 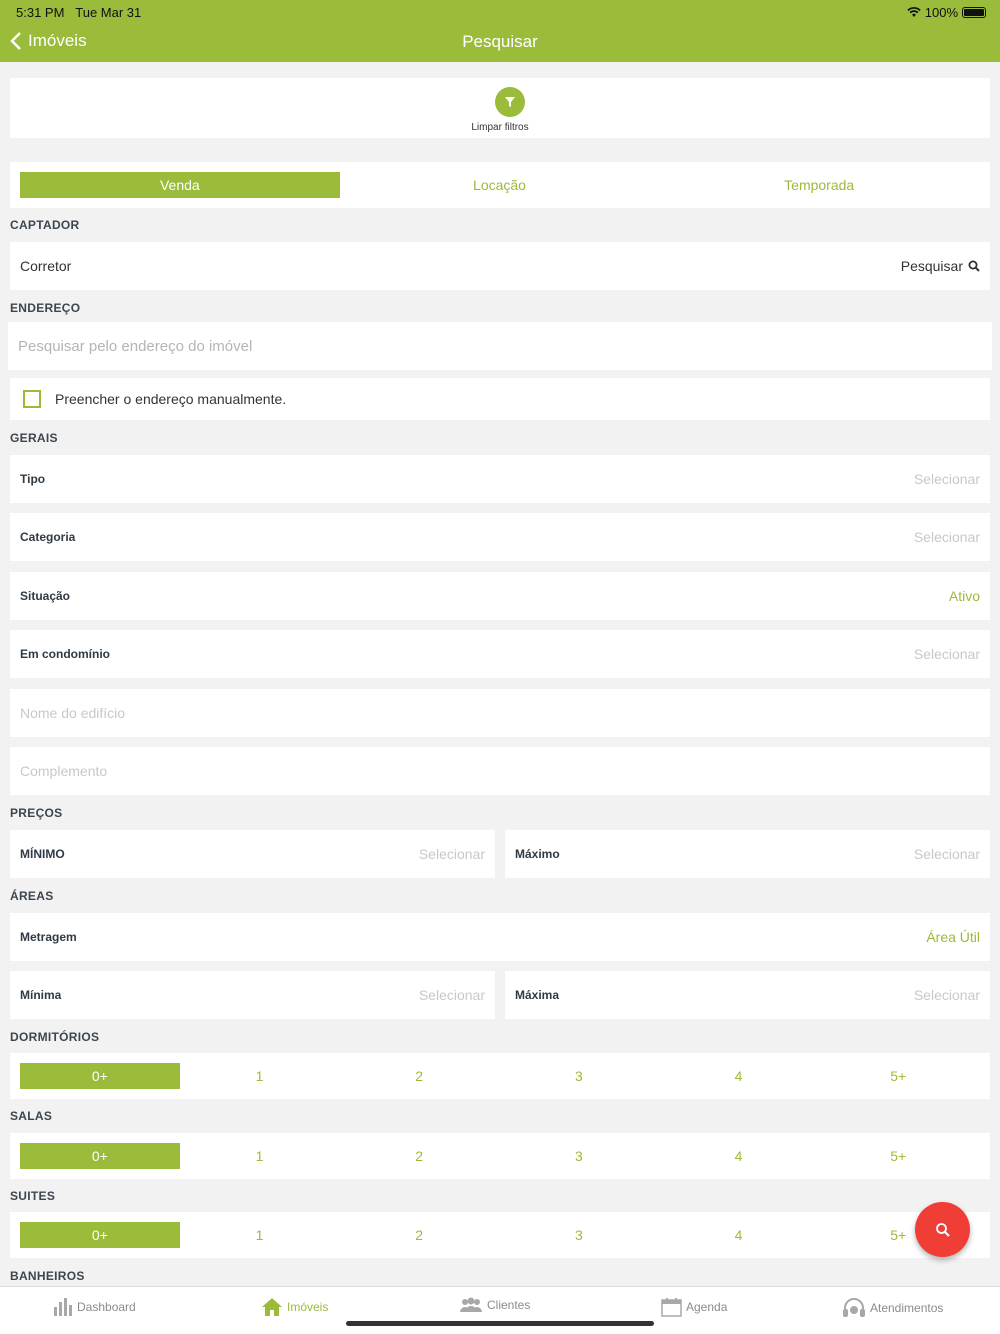 What do you see at coordinates (694, 1307) in the screenshot?
I see `tab-agenda: Agenda` at bounding box center [694, 1307].